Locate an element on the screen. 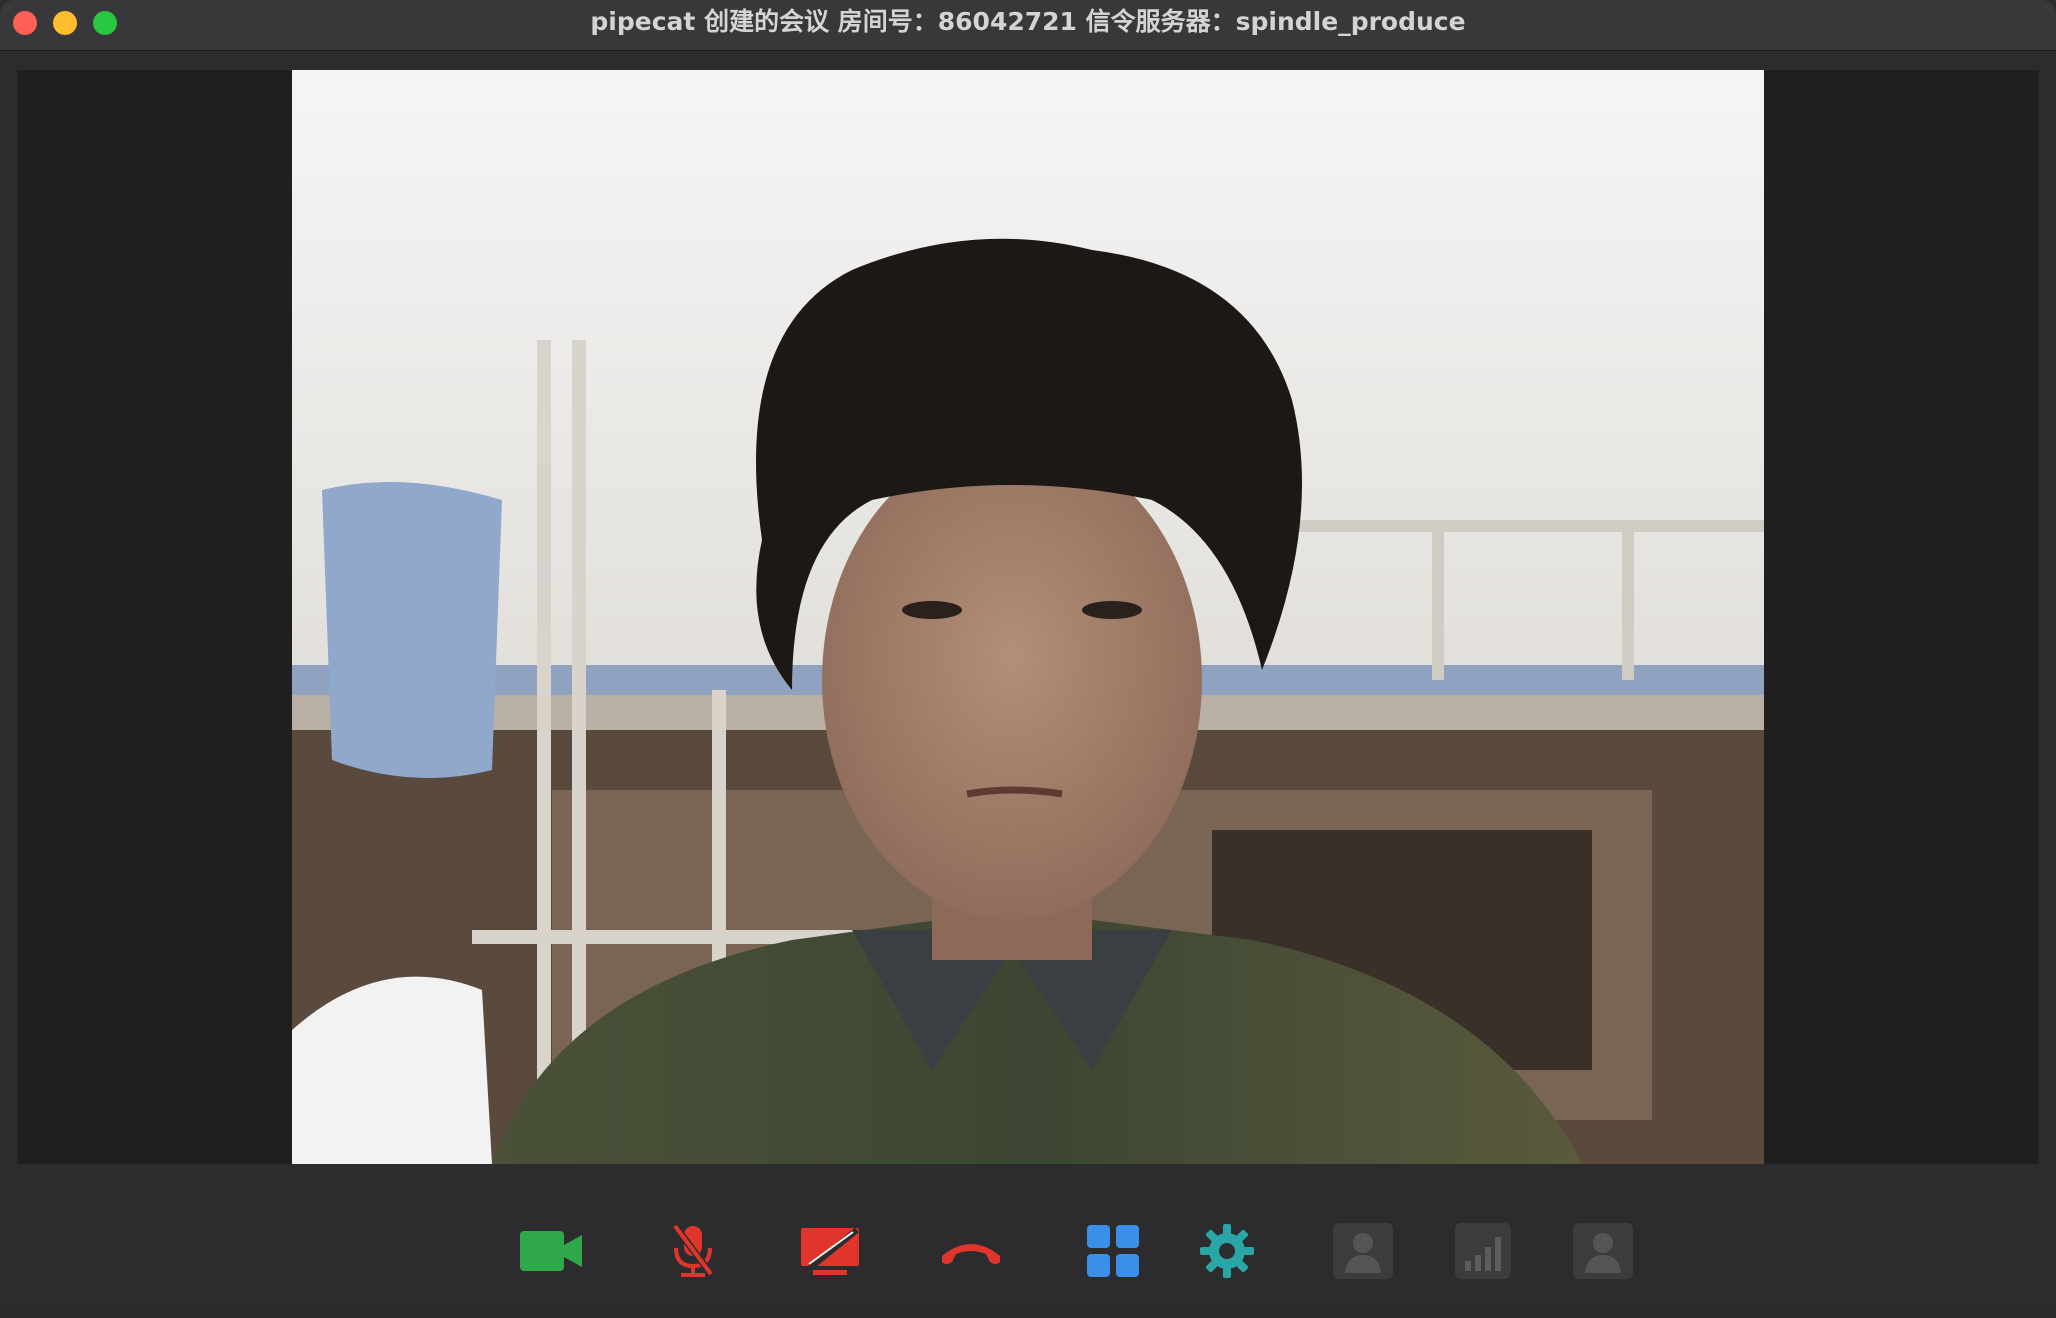  settings-button is located at coordinates (1227, 1251).